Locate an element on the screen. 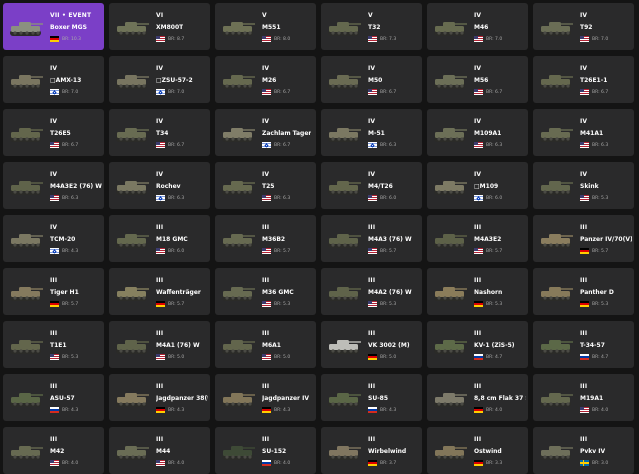 This screenshot has width=639, height=474. vehicle-br-line: BR: 7.0 is located at coordinates (64, 92).